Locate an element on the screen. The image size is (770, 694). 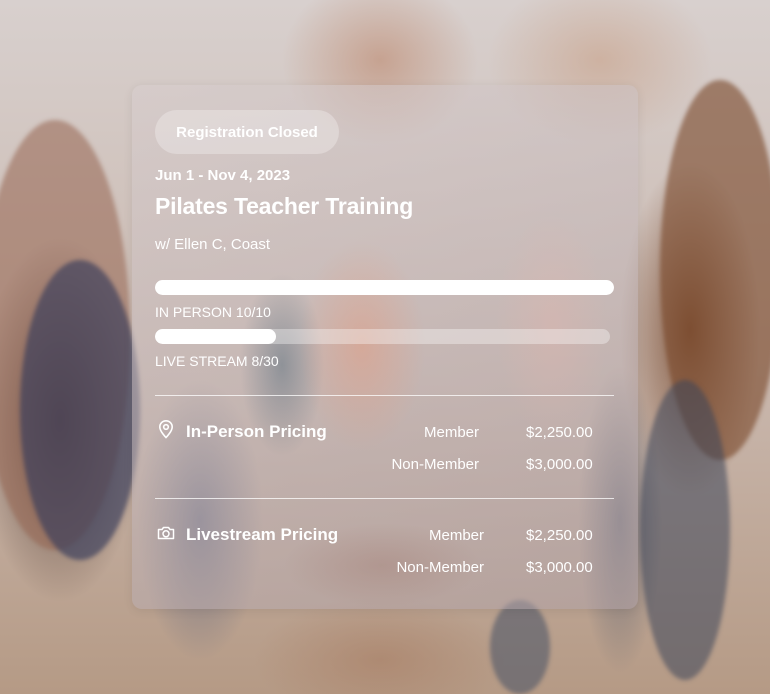
livestream-member-price: $2,250.00 is located at coordinates (559, 535).